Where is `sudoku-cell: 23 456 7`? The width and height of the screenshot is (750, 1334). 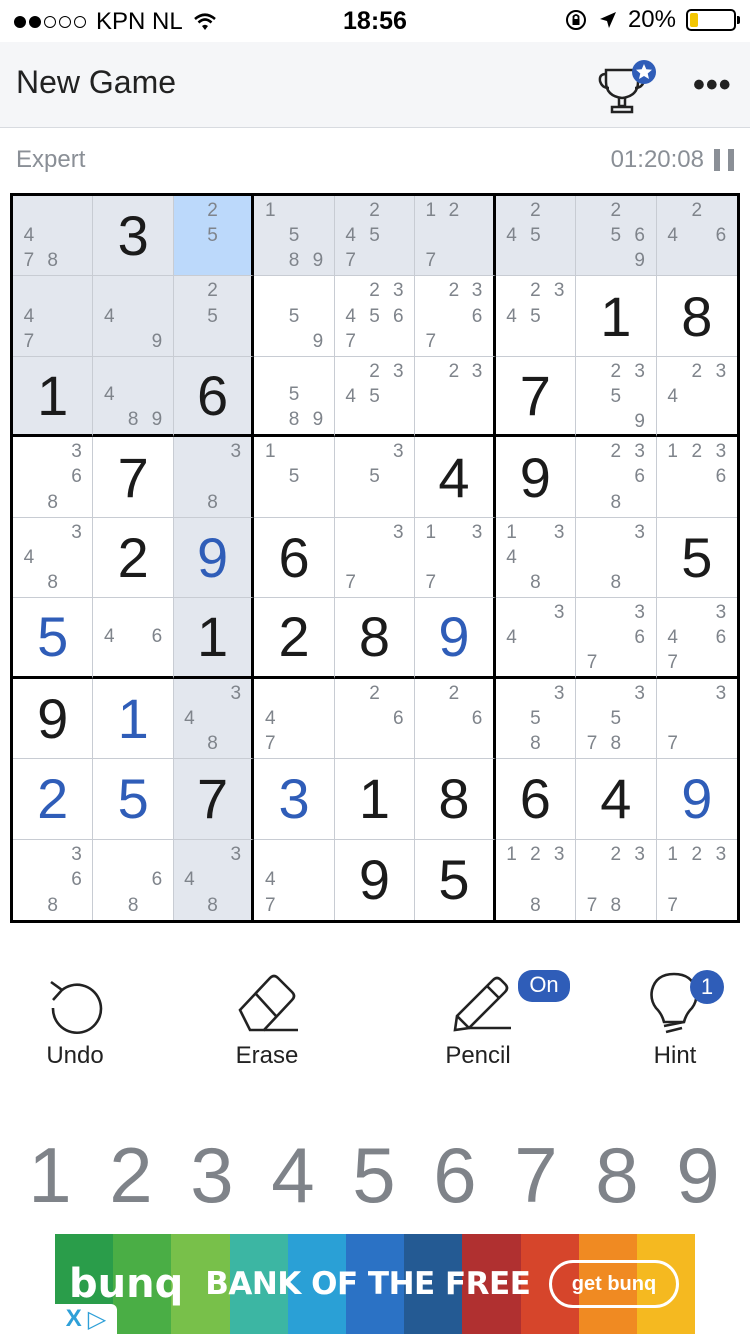
sudoku-cell: 23 456 7 is located at coordinates (375, 316).